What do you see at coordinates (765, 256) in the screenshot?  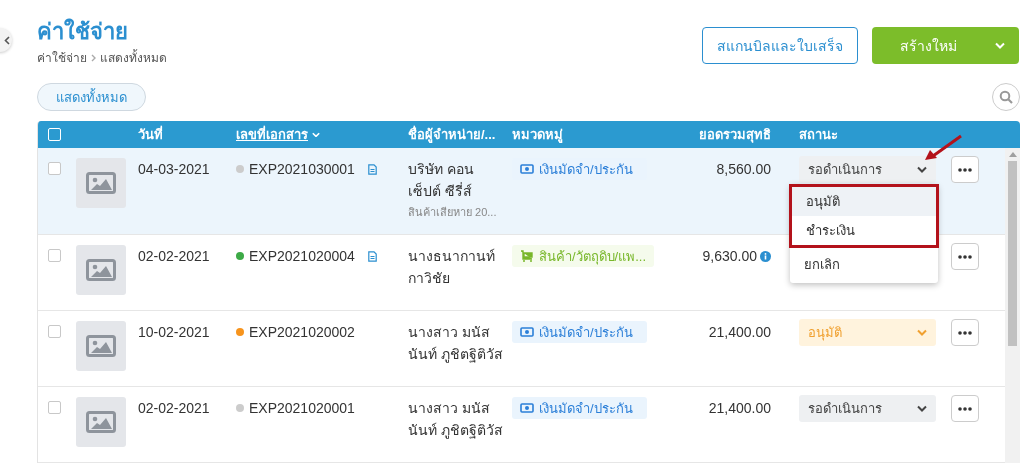 I see `info-icon` at bounding box center [765, 256].